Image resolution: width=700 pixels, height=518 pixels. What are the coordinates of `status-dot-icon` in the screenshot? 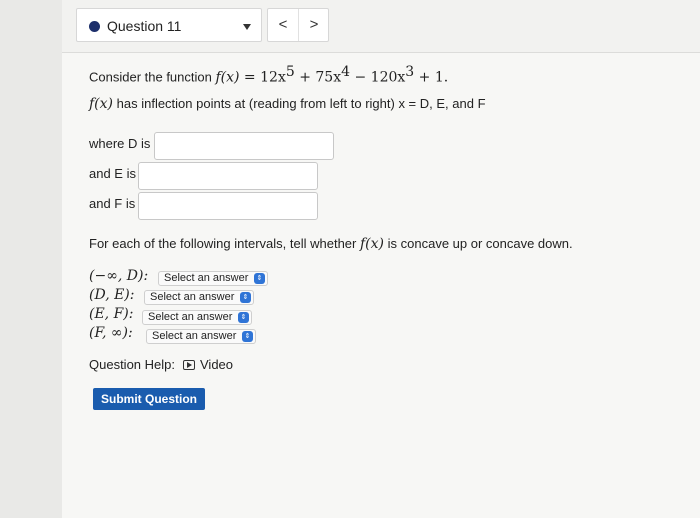 It's located at (94, 26).